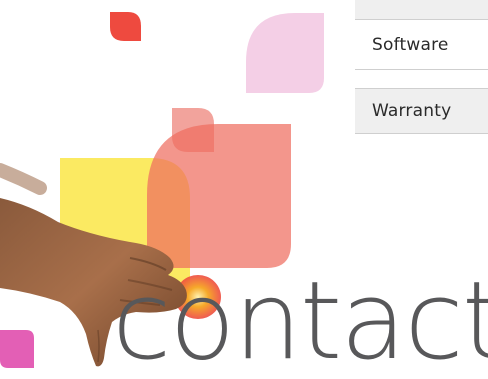 This screenshot has width=488, height=379. Describe the element at coordinates (17, 349) in the screenshot. I see `leaf-magenta-icon` at that location.